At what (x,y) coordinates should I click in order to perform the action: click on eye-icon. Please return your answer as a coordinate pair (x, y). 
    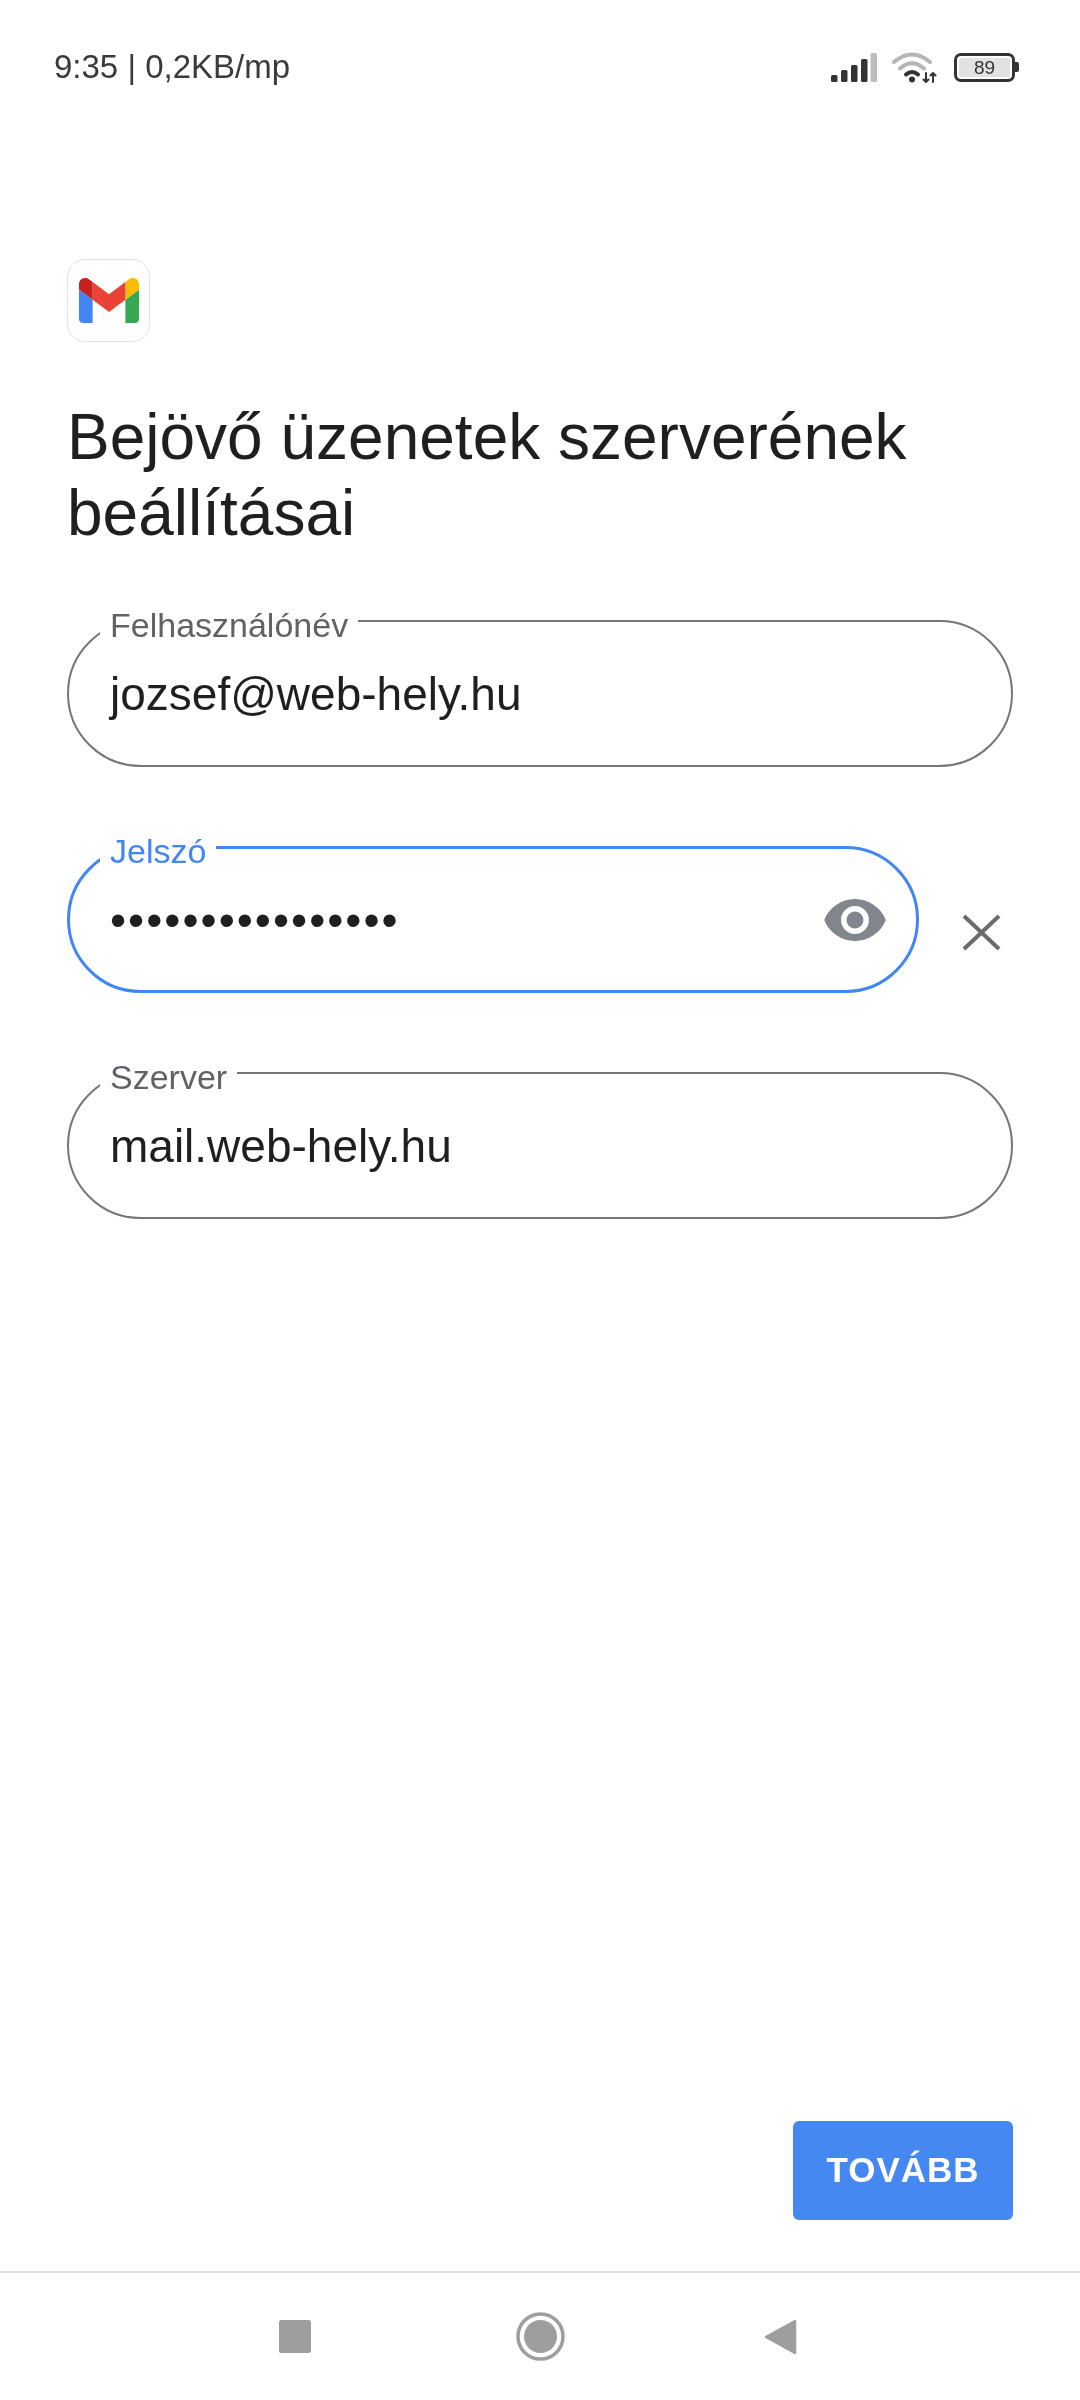
    Looking at the image, I should click on (855, 919).